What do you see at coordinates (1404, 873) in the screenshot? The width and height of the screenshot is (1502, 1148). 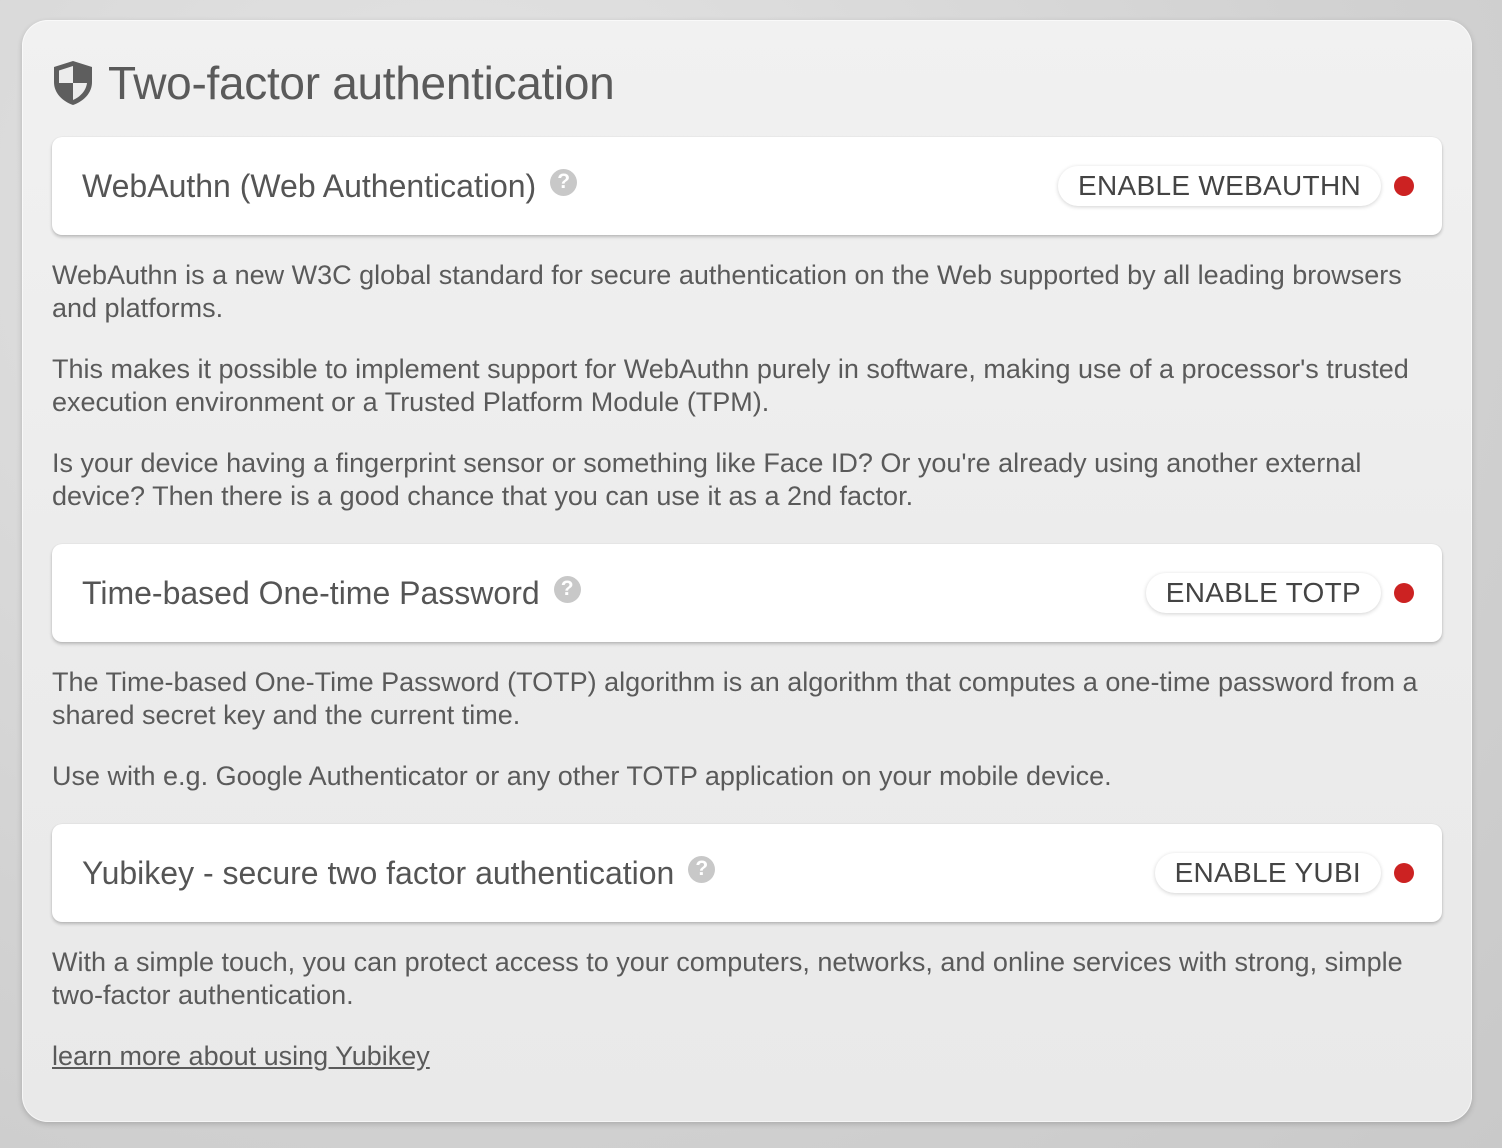 I see `yubikey-status-indicator` at bounding box center [1404, 873].